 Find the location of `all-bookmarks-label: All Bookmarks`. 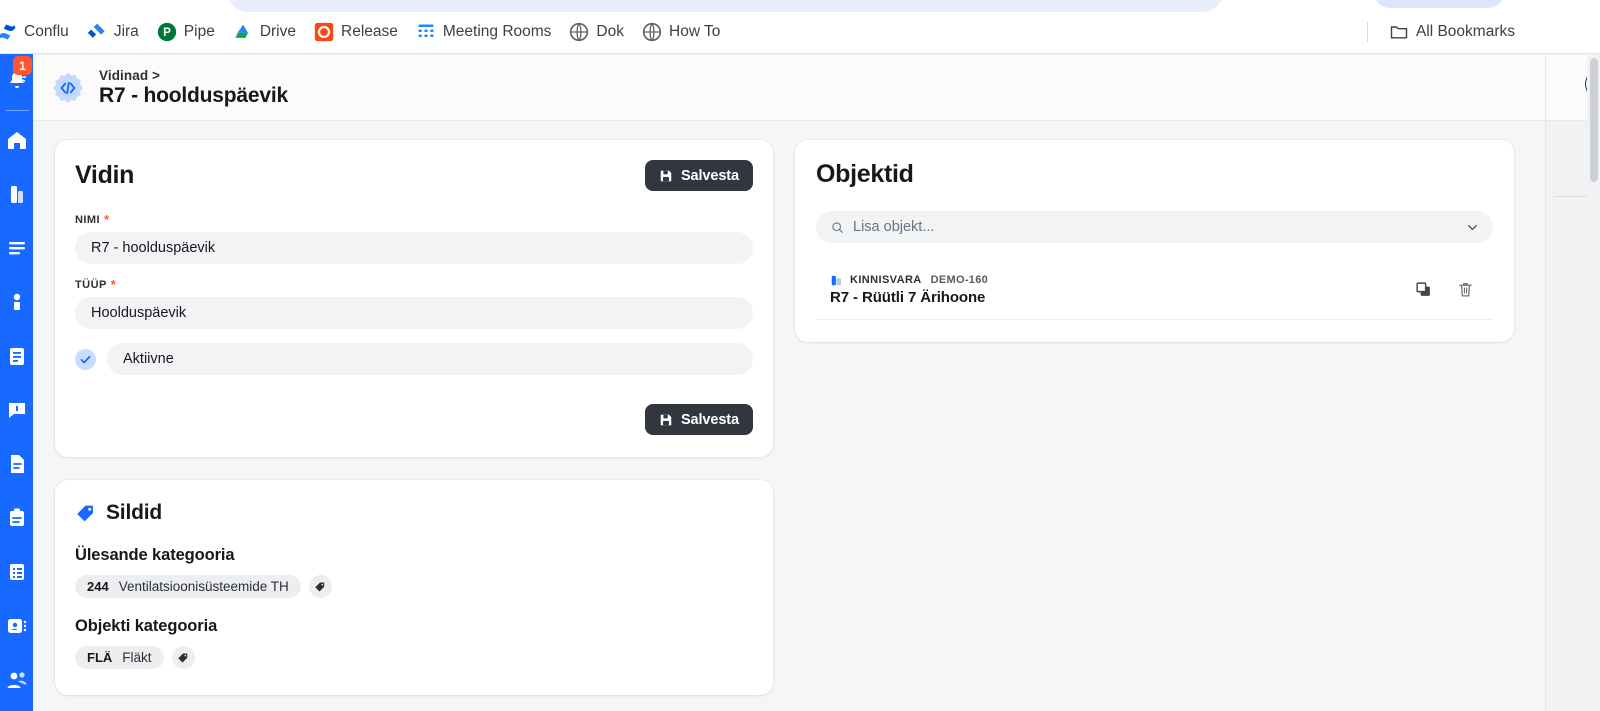

all-bookmarks-label: All Bookmarks is located at coordinates (1465, 31).